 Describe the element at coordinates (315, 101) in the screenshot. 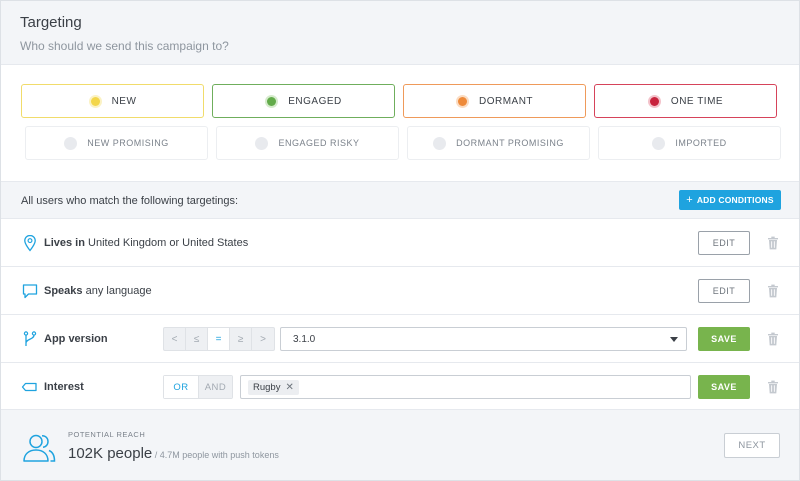

I see `segment-label: ENGAGED` at that location.